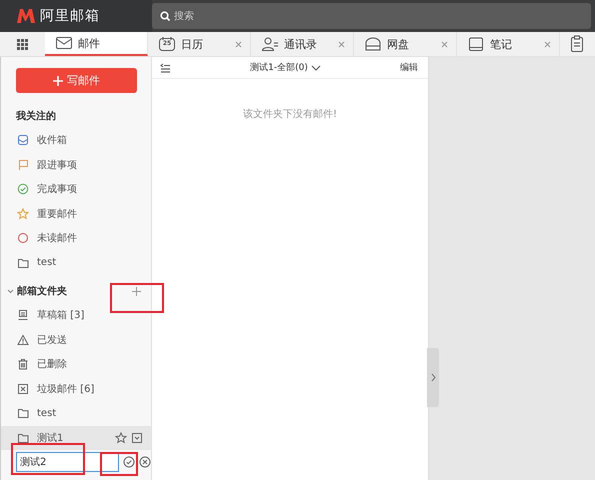  I want to click on add-folder-button, so click(136, 291).